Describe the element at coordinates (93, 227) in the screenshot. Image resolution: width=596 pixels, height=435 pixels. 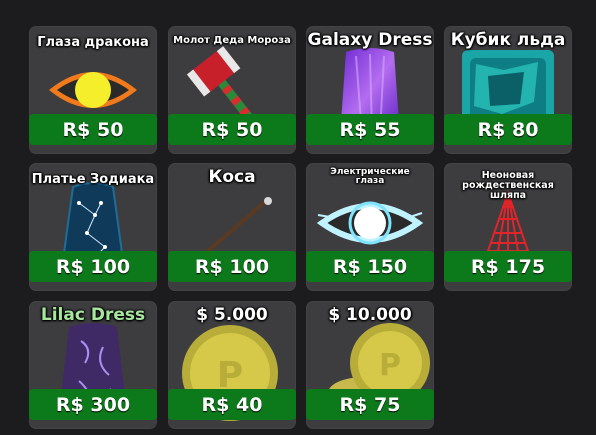
I see `shop-item-zodiac-dress: Платье Зодиака R$ 100` at that location.